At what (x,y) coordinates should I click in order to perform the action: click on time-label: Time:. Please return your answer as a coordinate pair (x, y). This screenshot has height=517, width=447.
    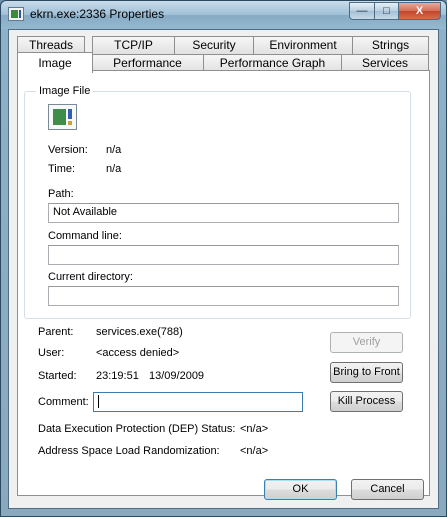
    Looking at the image, I should click on (62, 169).